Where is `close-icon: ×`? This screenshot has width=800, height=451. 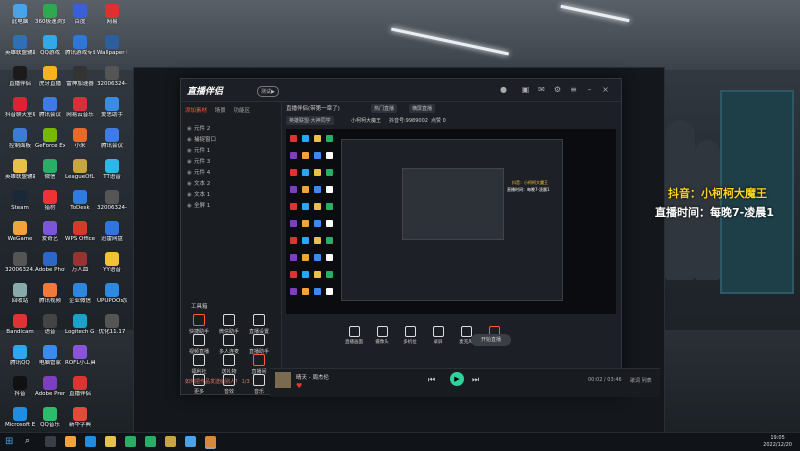 close-icon: × is located at coordinates (605, 89).